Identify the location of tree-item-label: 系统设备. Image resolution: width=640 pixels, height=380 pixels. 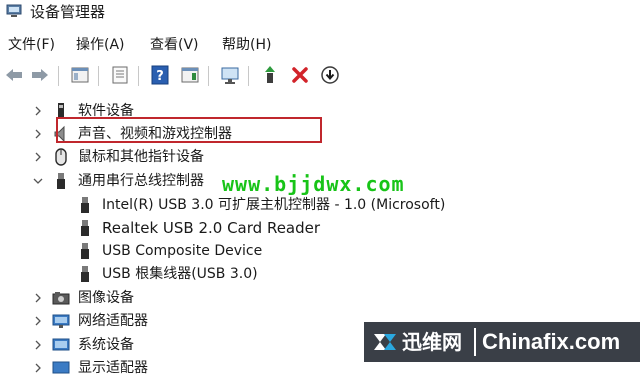
(106, 345).